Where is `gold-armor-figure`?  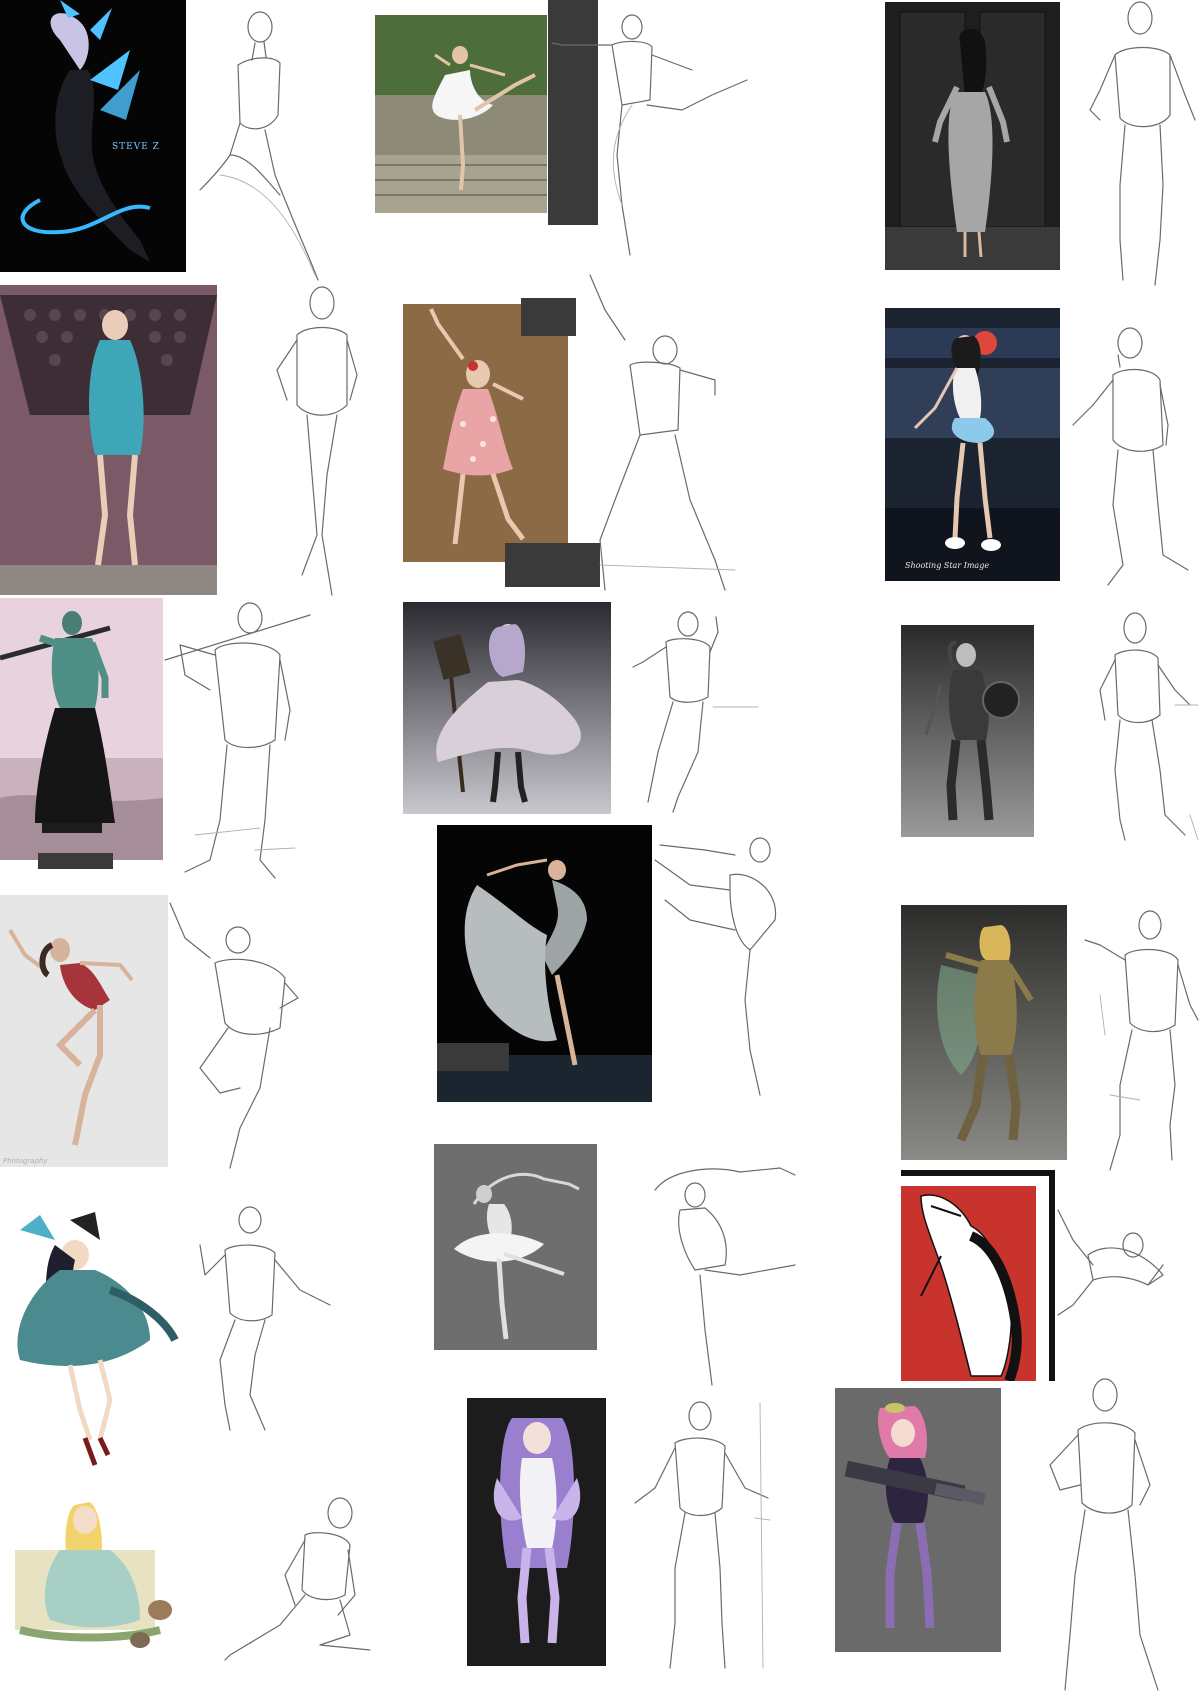 gold-armor-figure is located at coordinates (985, 1033).